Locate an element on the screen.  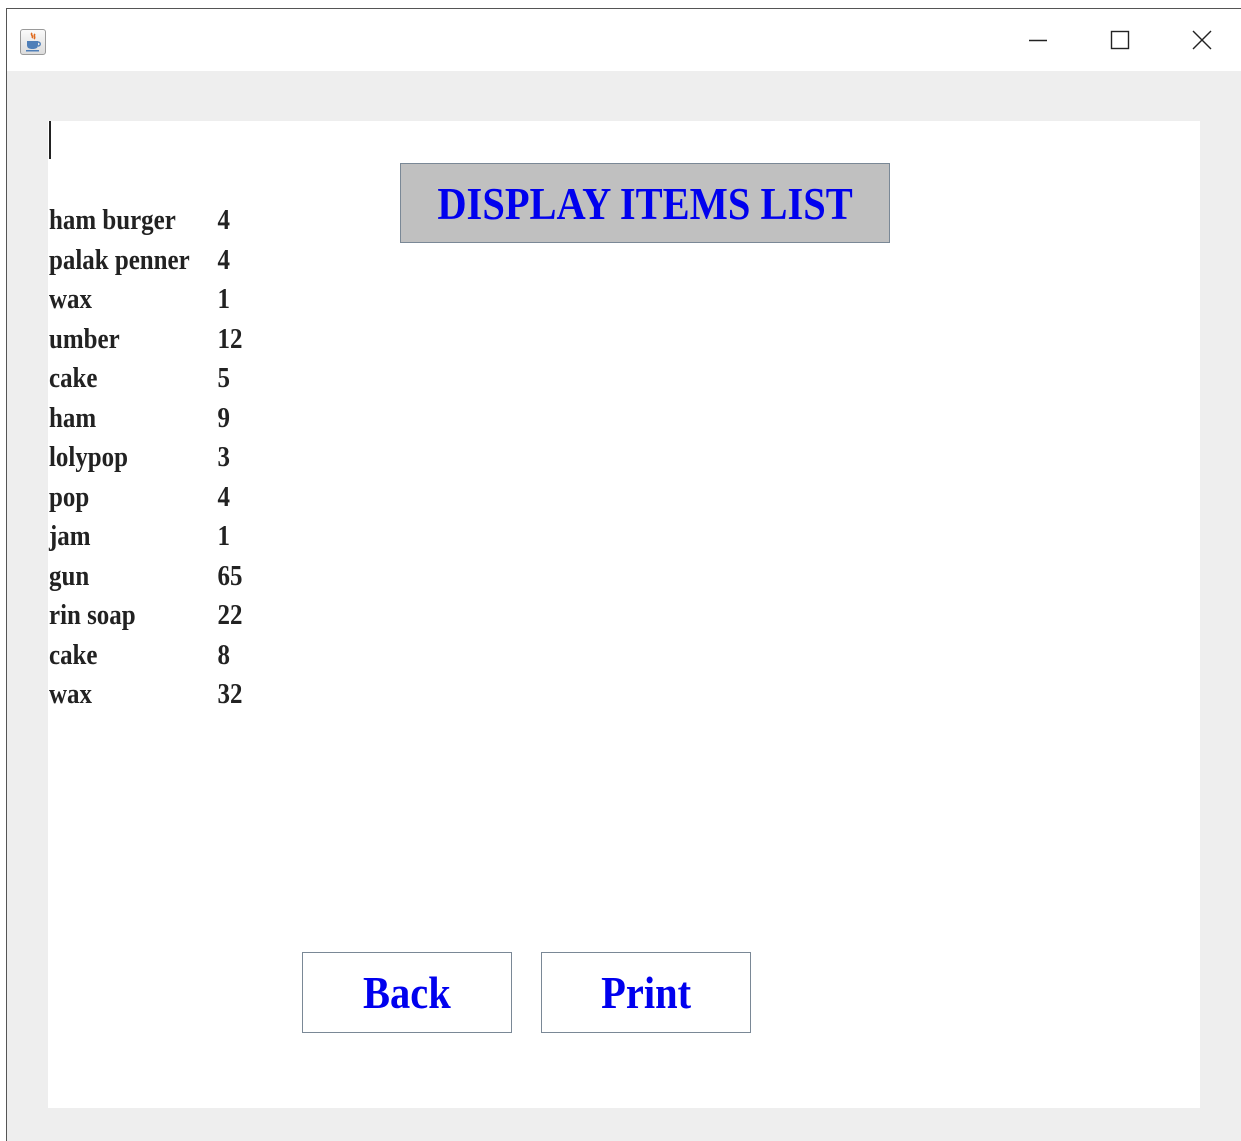
maximize-button is located at coordinates (1120, 40).